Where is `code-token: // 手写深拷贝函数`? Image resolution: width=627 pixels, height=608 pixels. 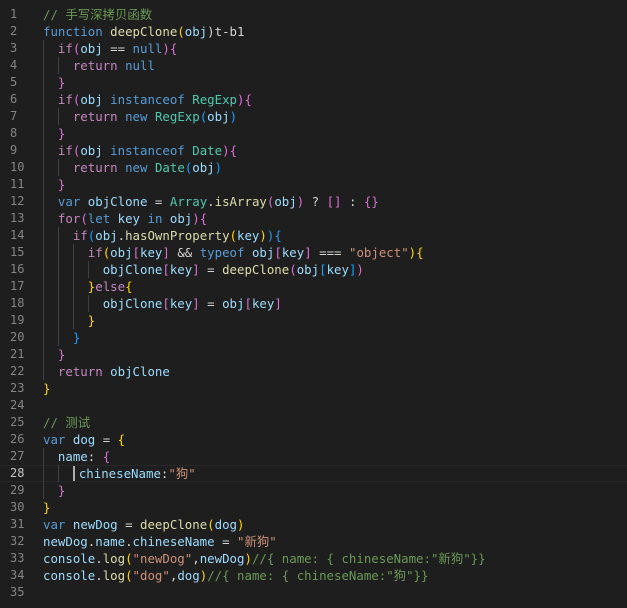 code-token: // 手写深拷贝函数 is located at coordinates (98, 14).